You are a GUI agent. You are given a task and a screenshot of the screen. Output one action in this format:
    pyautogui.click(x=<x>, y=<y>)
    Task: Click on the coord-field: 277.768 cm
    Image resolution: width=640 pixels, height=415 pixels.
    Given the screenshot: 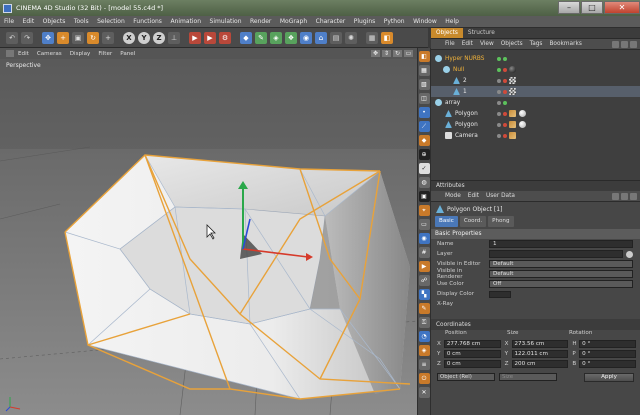 What is the action you would take?
    pyautogui.click(x=472, y=344)
    